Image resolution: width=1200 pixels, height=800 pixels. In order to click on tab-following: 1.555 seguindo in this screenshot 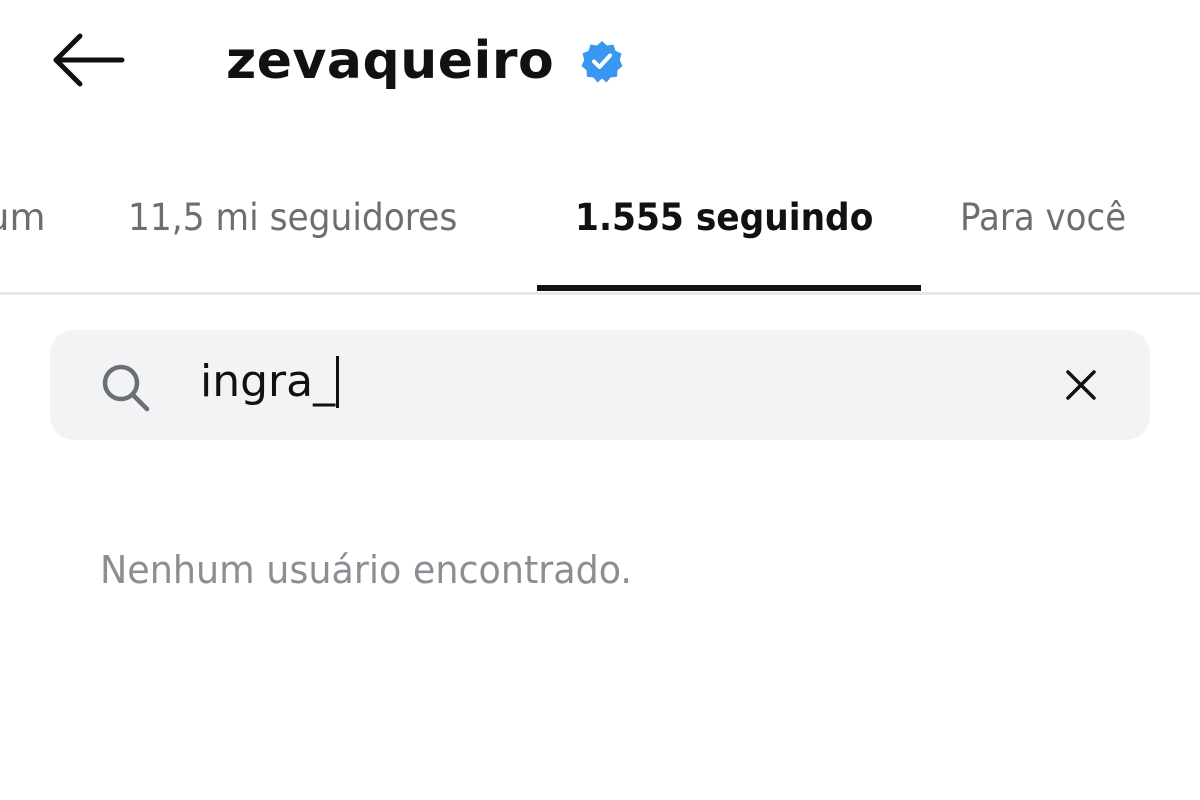, I will do `click(724, 217)`.